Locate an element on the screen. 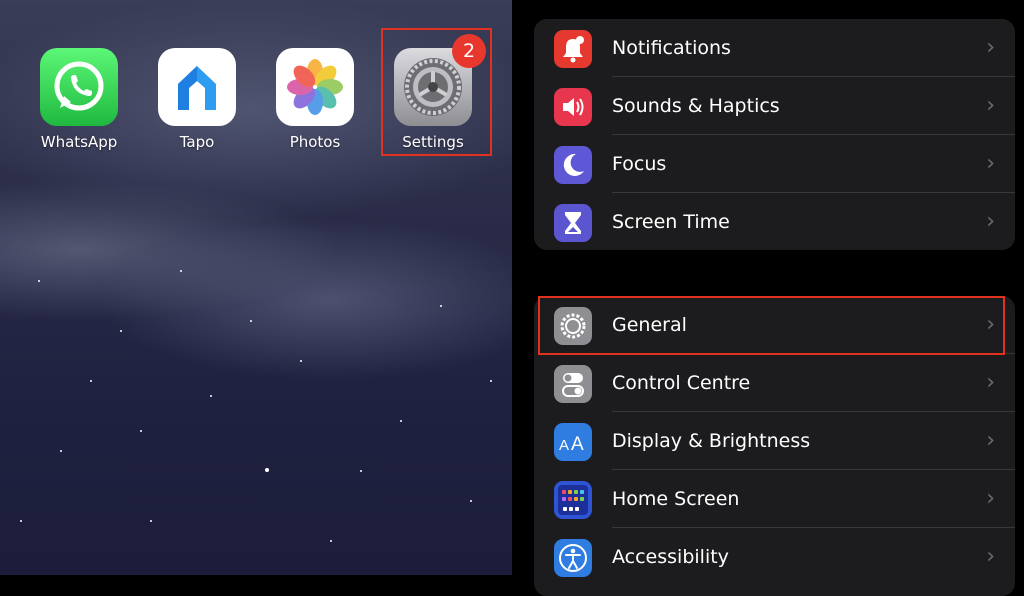 This screenshot has height=596, width=1024. row-label: Focus is located at coordinates (639, 164).